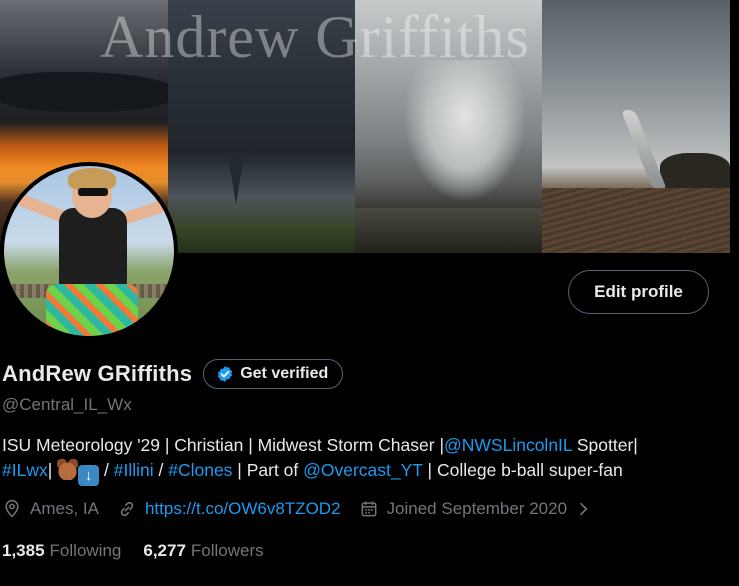  What do you see at coordinates (284, 373) in the screenshot?
I see `get-verified-label: Get verified` at bounding box center [284, 373].